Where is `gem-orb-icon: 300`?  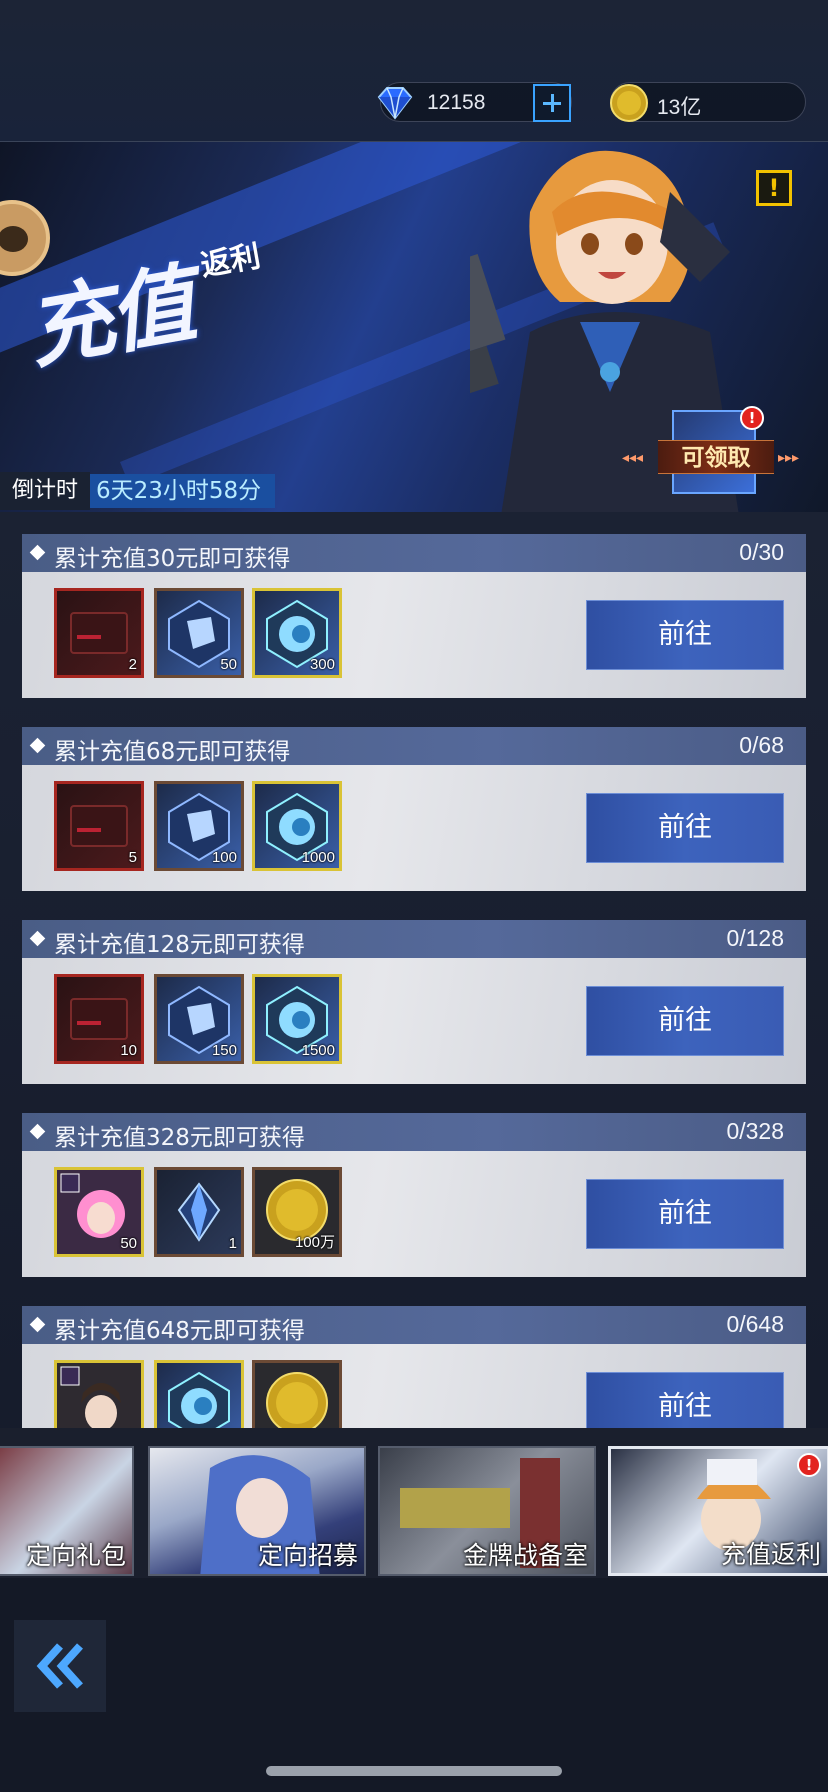
gem-orb-icon: 300 is located at coordinates (297, 633).